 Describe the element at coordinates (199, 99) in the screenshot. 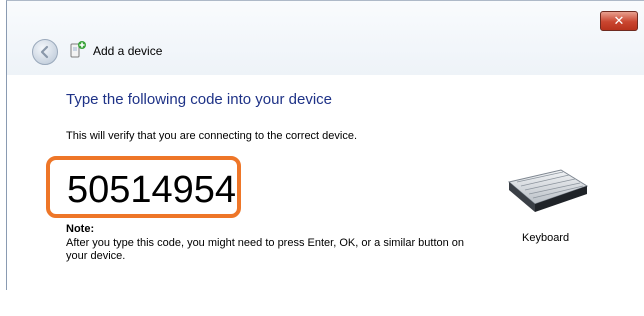

I see `page-title: Type the following code into your device` at that location.